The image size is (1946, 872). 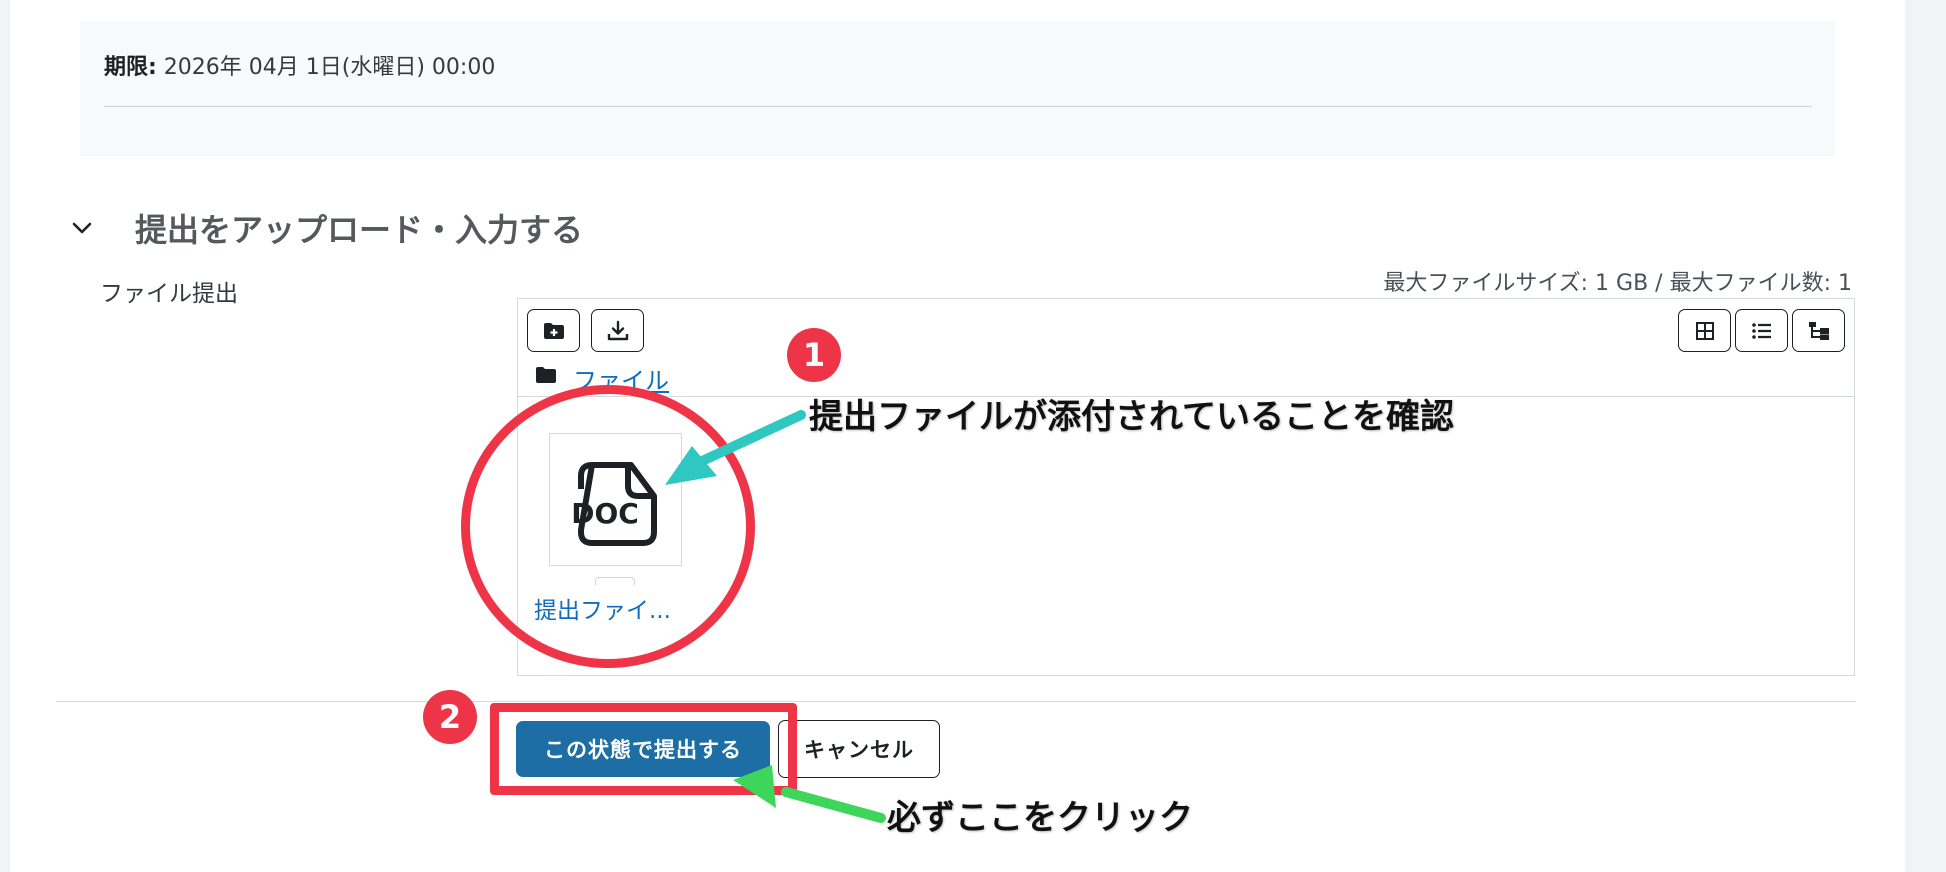 I want to click on annotation-arrows, so click(x=775, y=616).